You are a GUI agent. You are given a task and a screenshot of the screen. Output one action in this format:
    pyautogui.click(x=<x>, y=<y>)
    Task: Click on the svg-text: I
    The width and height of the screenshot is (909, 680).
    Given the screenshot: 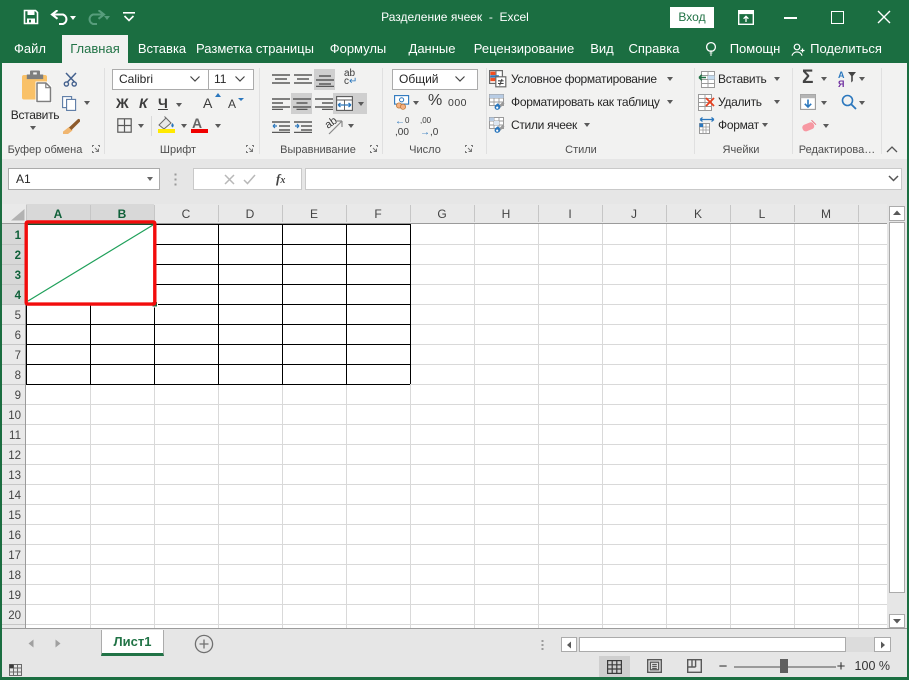 What is the action you would take?
    pyautogui.click(x=569, y=214)
    